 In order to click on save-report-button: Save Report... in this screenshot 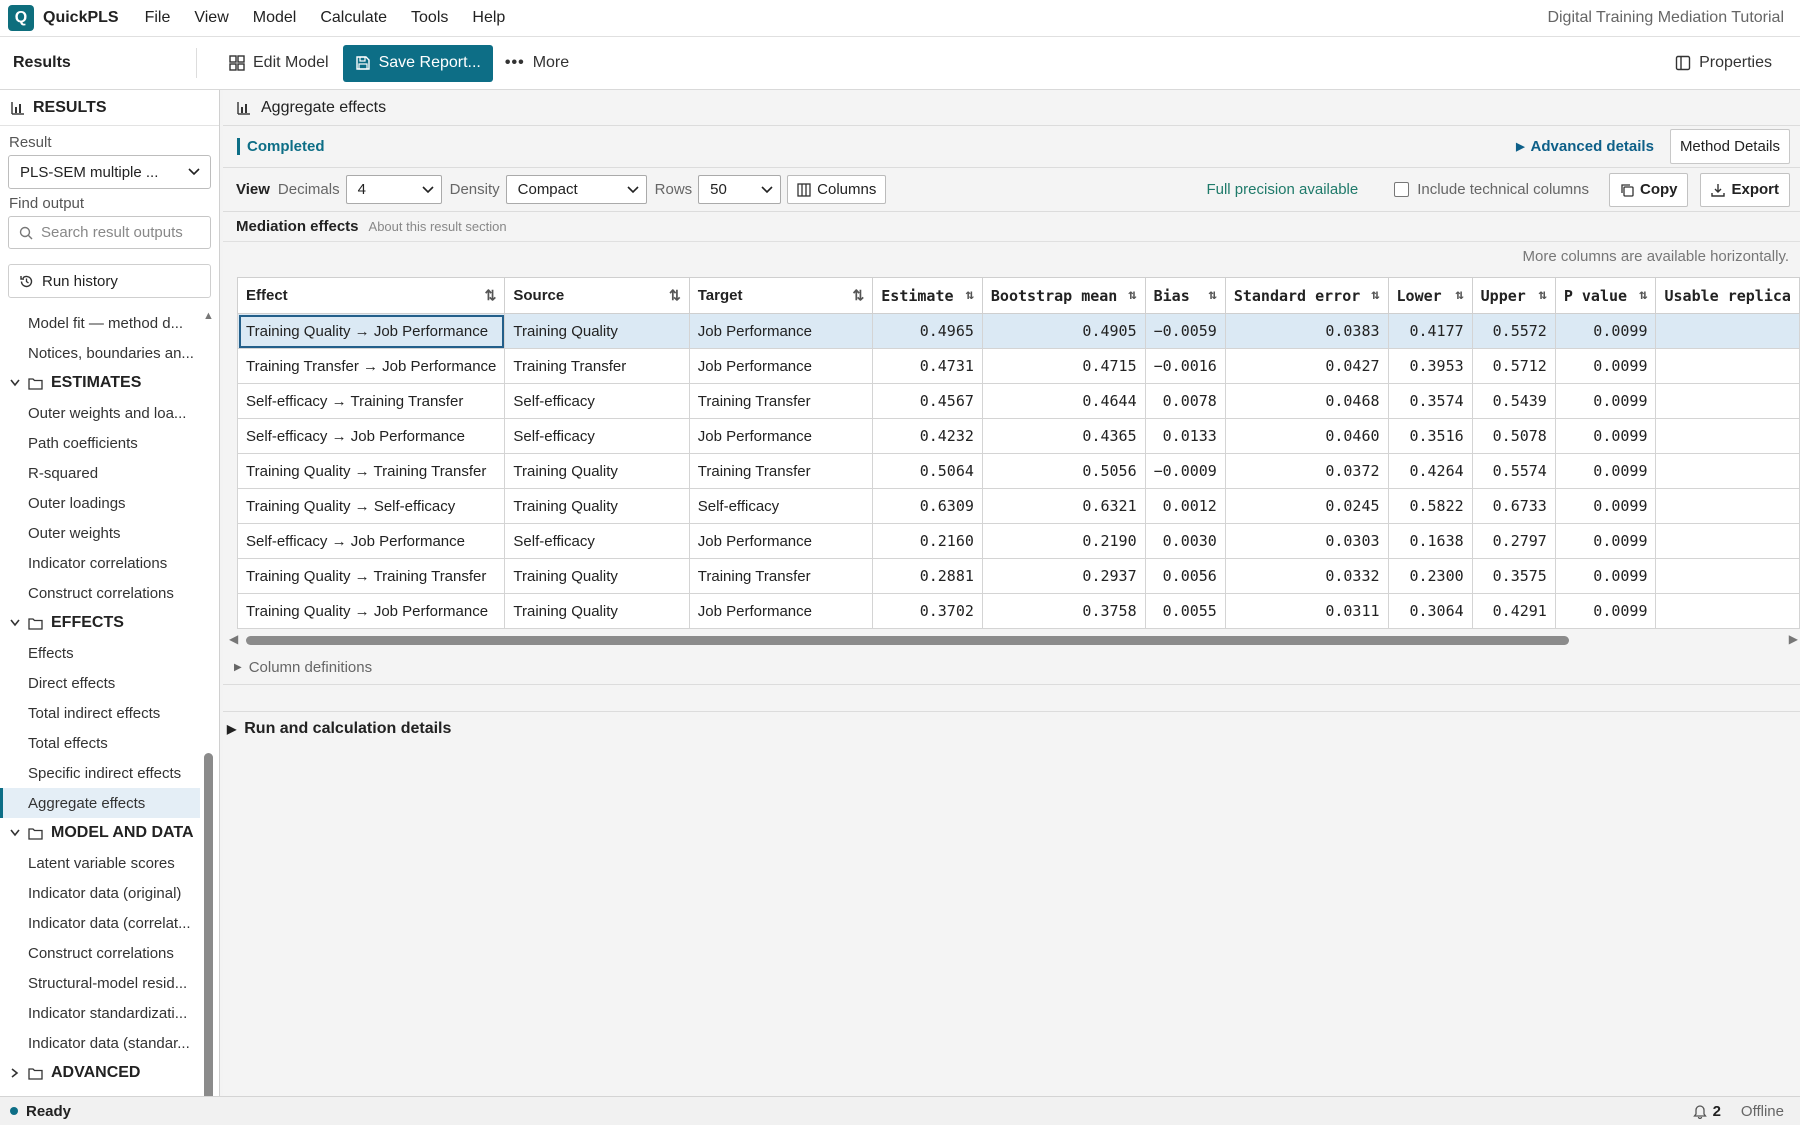, I will do `click(417, 63)`.